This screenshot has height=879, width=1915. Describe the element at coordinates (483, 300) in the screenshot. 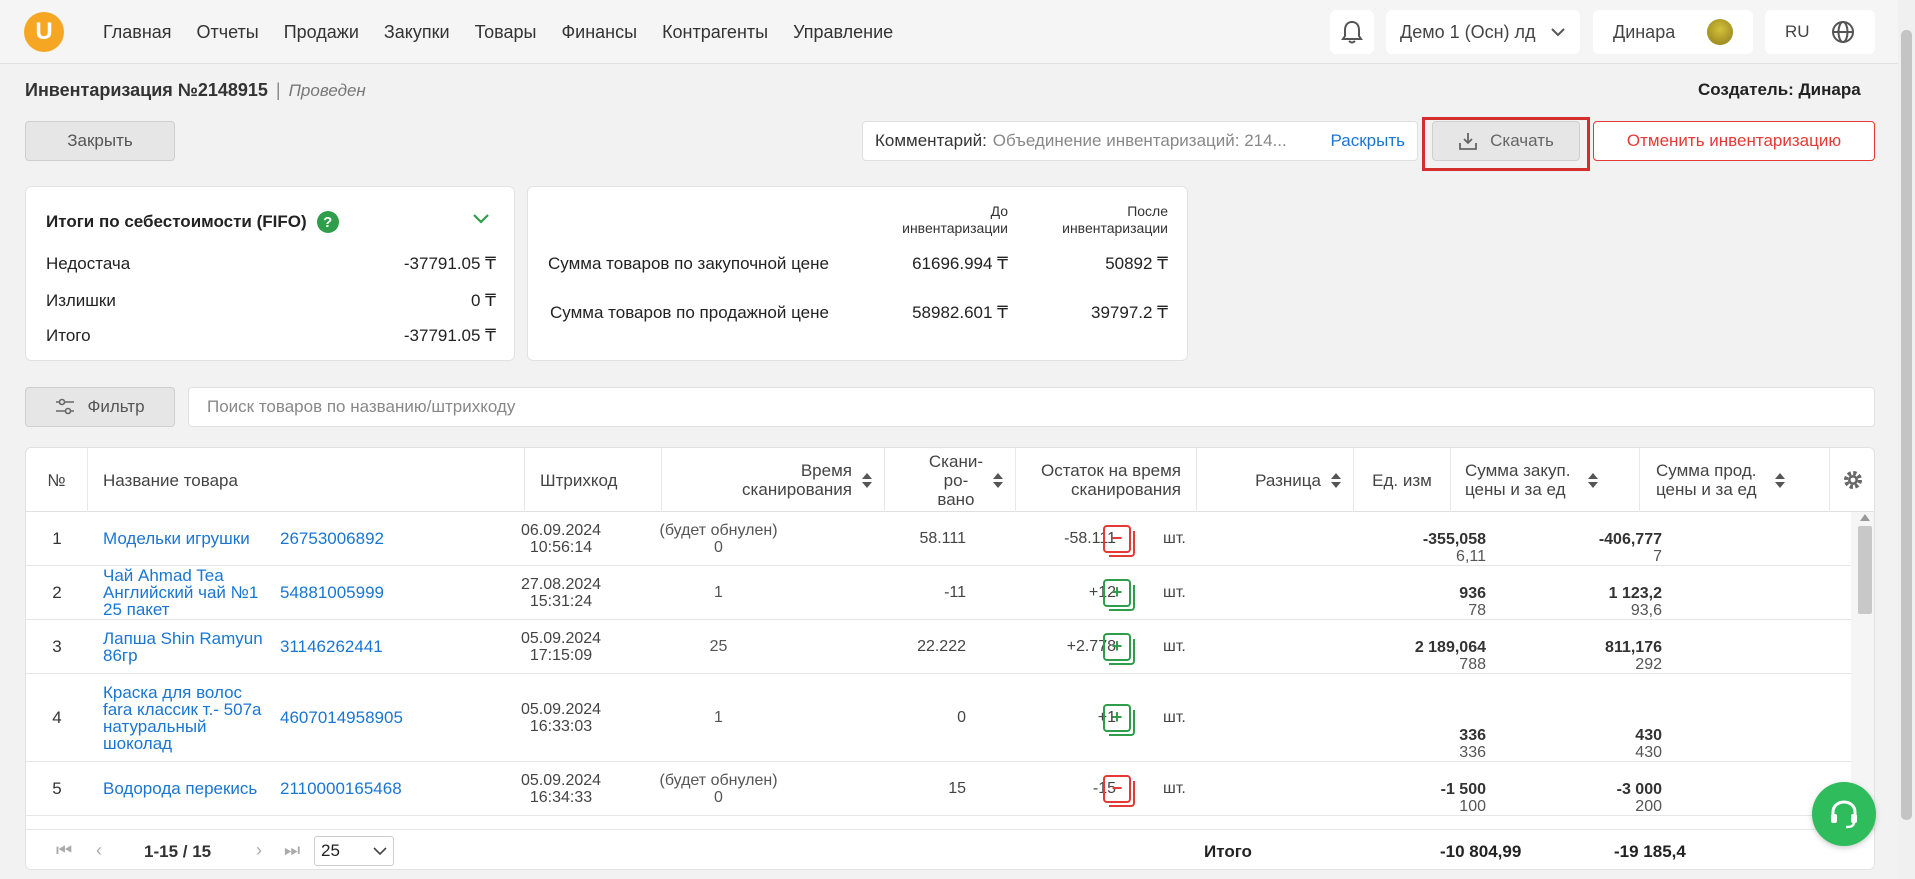

I see `surplus-value: 0 ₸` at that location.